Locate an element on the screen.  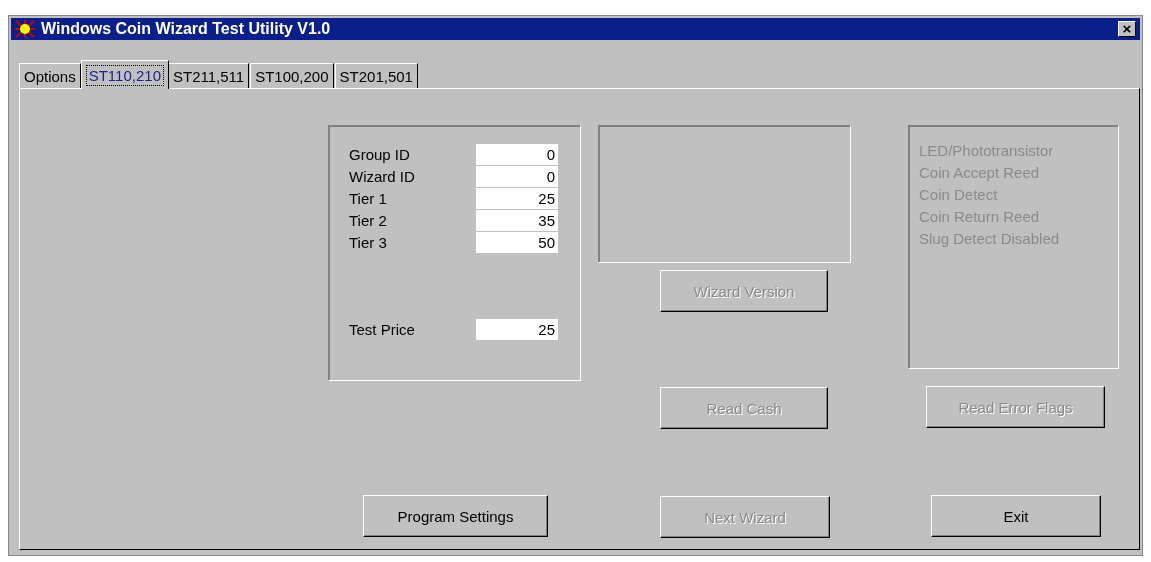
action-button: Exit is located at coordinates (1016, 516).